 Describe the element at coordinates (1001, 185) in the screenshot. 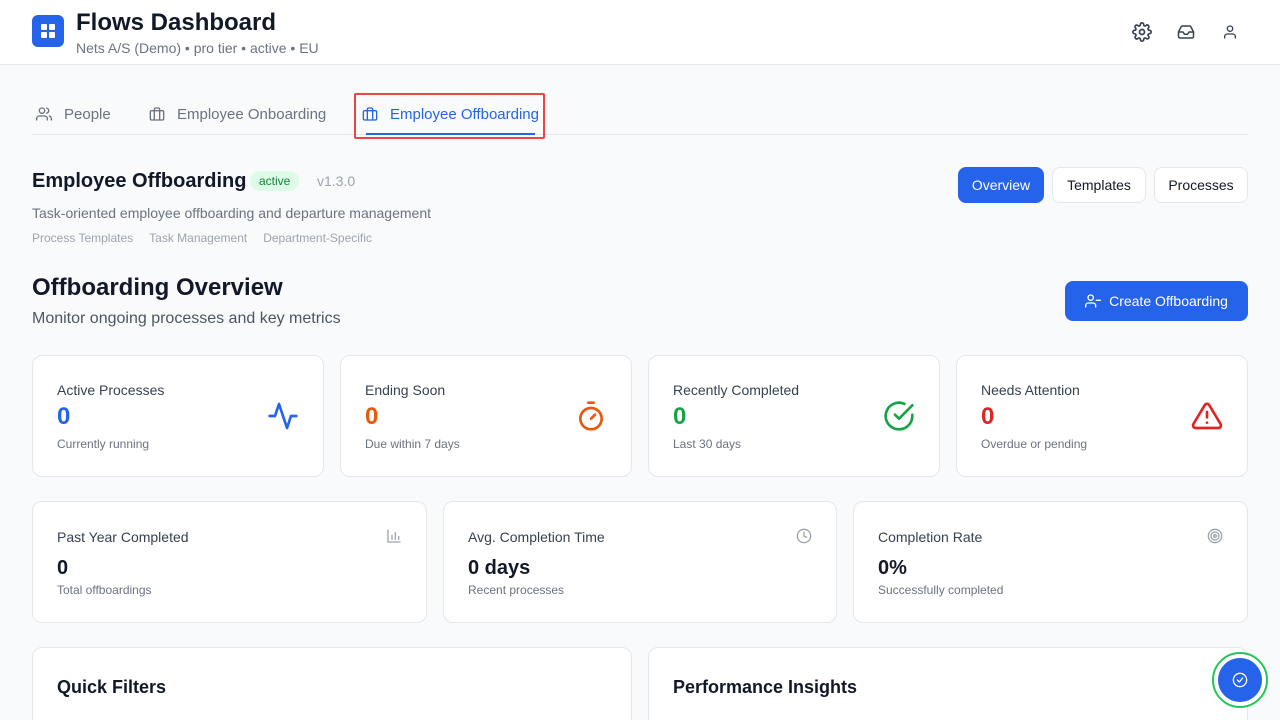

I see `overview-button: Overview` at that location.